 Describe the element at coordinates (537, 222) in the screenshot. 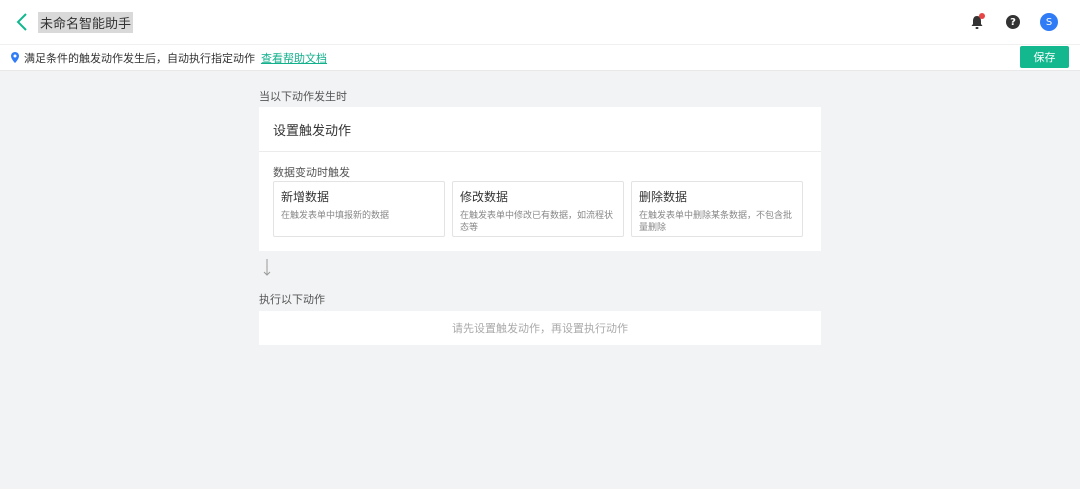

I see `option-description: 在触发表单中修改已有数据，如流程状态等` at that location.